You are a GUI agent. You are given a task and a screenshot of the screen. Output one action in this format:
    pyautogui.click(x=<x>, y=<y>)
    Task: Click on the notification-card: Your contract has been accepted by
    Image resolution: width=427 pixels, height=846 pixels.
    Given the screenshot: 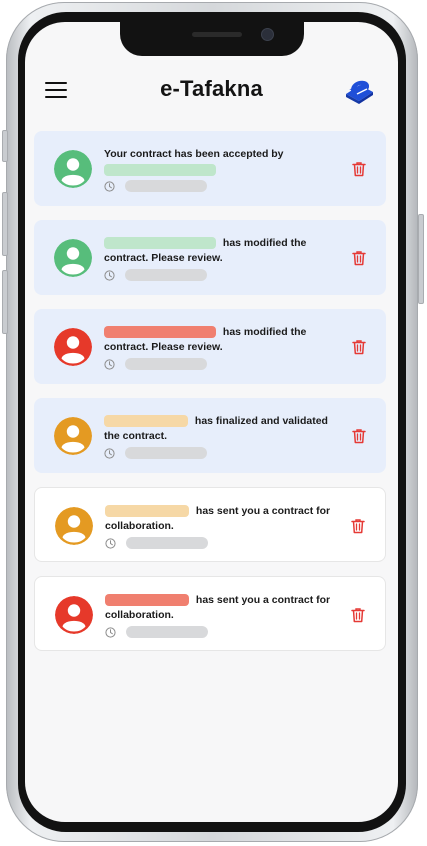 What is the action you would take?
    pyautogui.click(x=210, y=168)
    